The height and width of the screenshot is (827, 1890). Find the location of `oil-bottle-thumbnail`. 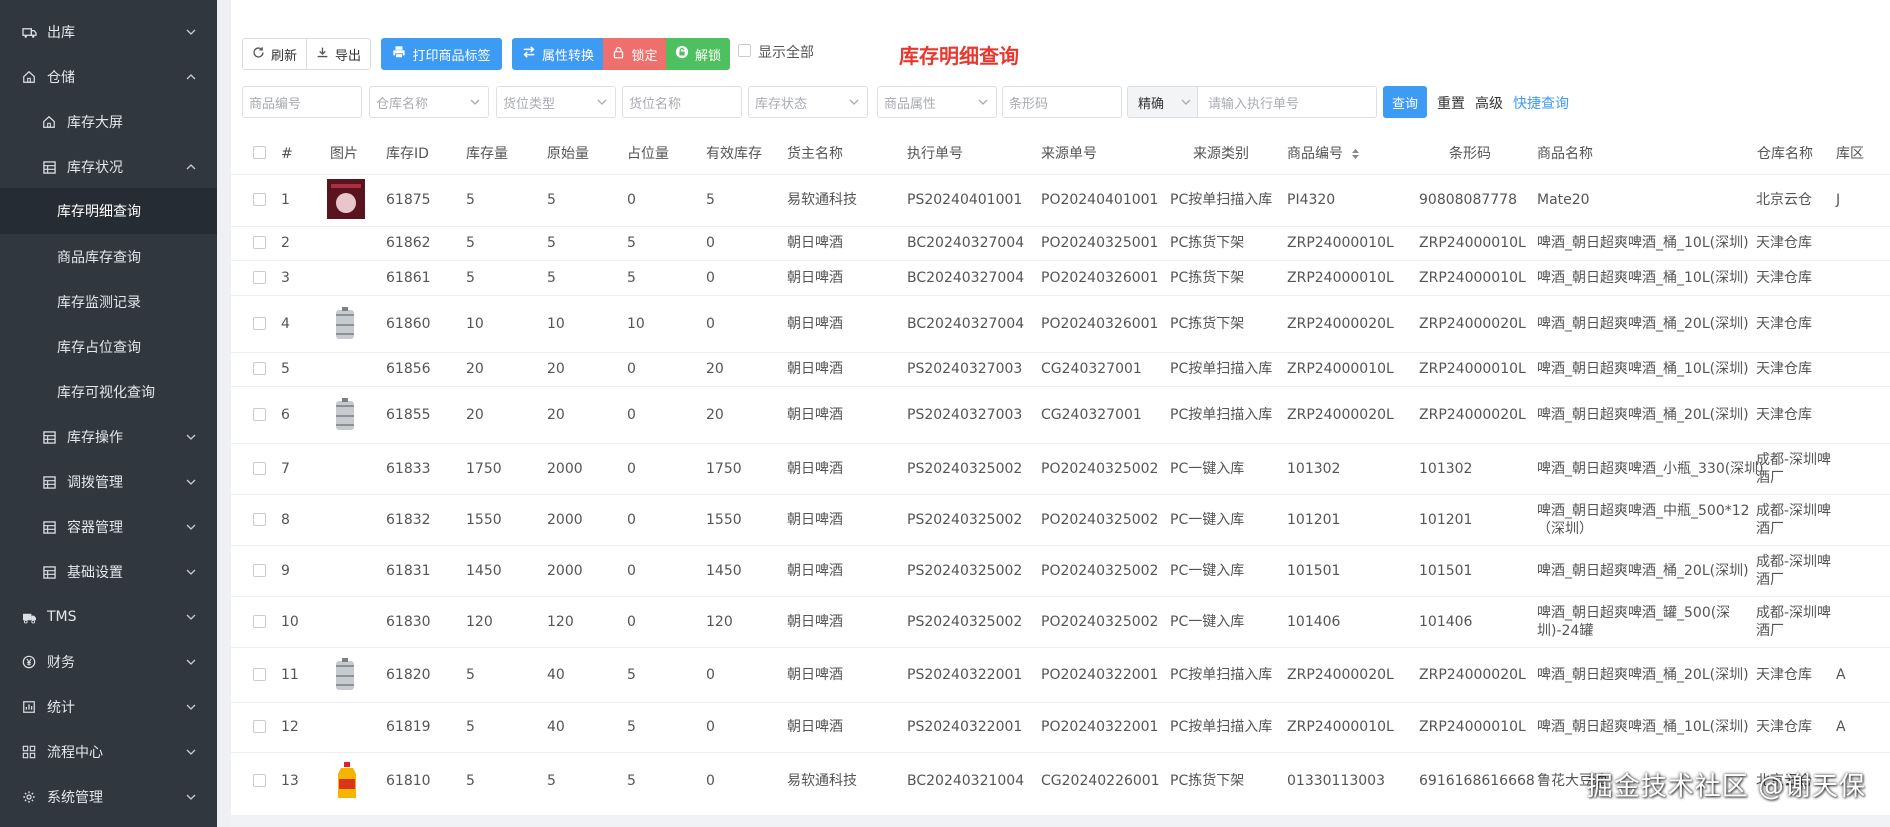

oil-bottle-thumbnail is located at coordinates (347, 783).